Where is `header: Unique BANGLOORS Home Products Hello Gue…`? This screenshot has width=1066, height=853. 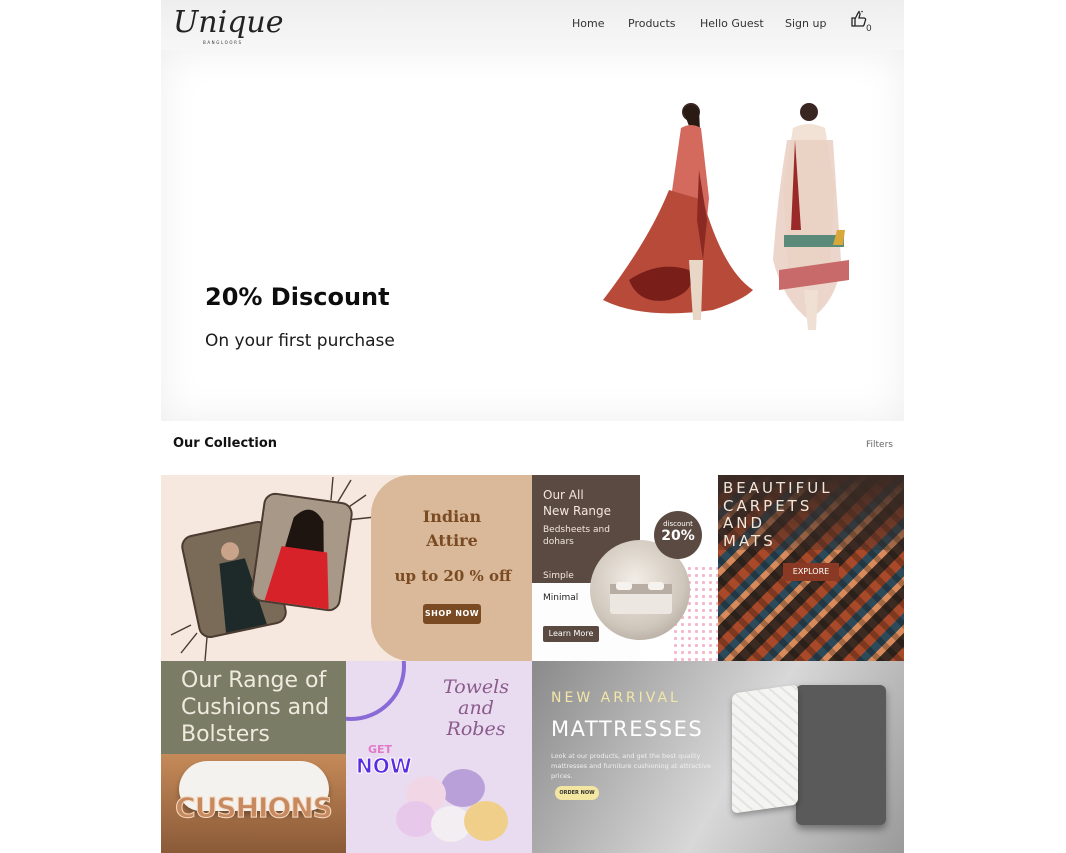
header: Unique BANGLOORS Home Products Hello Gue… is located at coordinates (532, 25).